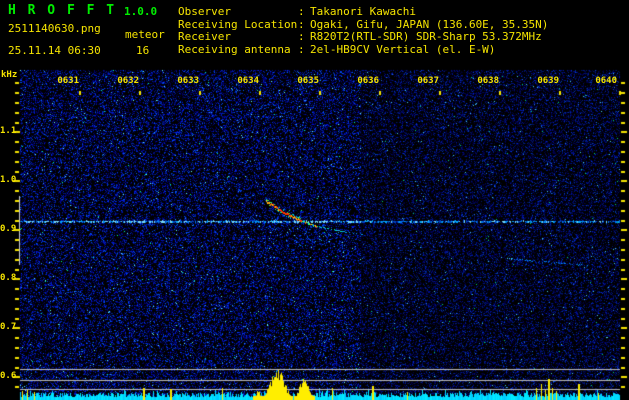  I want to click on time-tick-label: 0632, so click(128, 81).